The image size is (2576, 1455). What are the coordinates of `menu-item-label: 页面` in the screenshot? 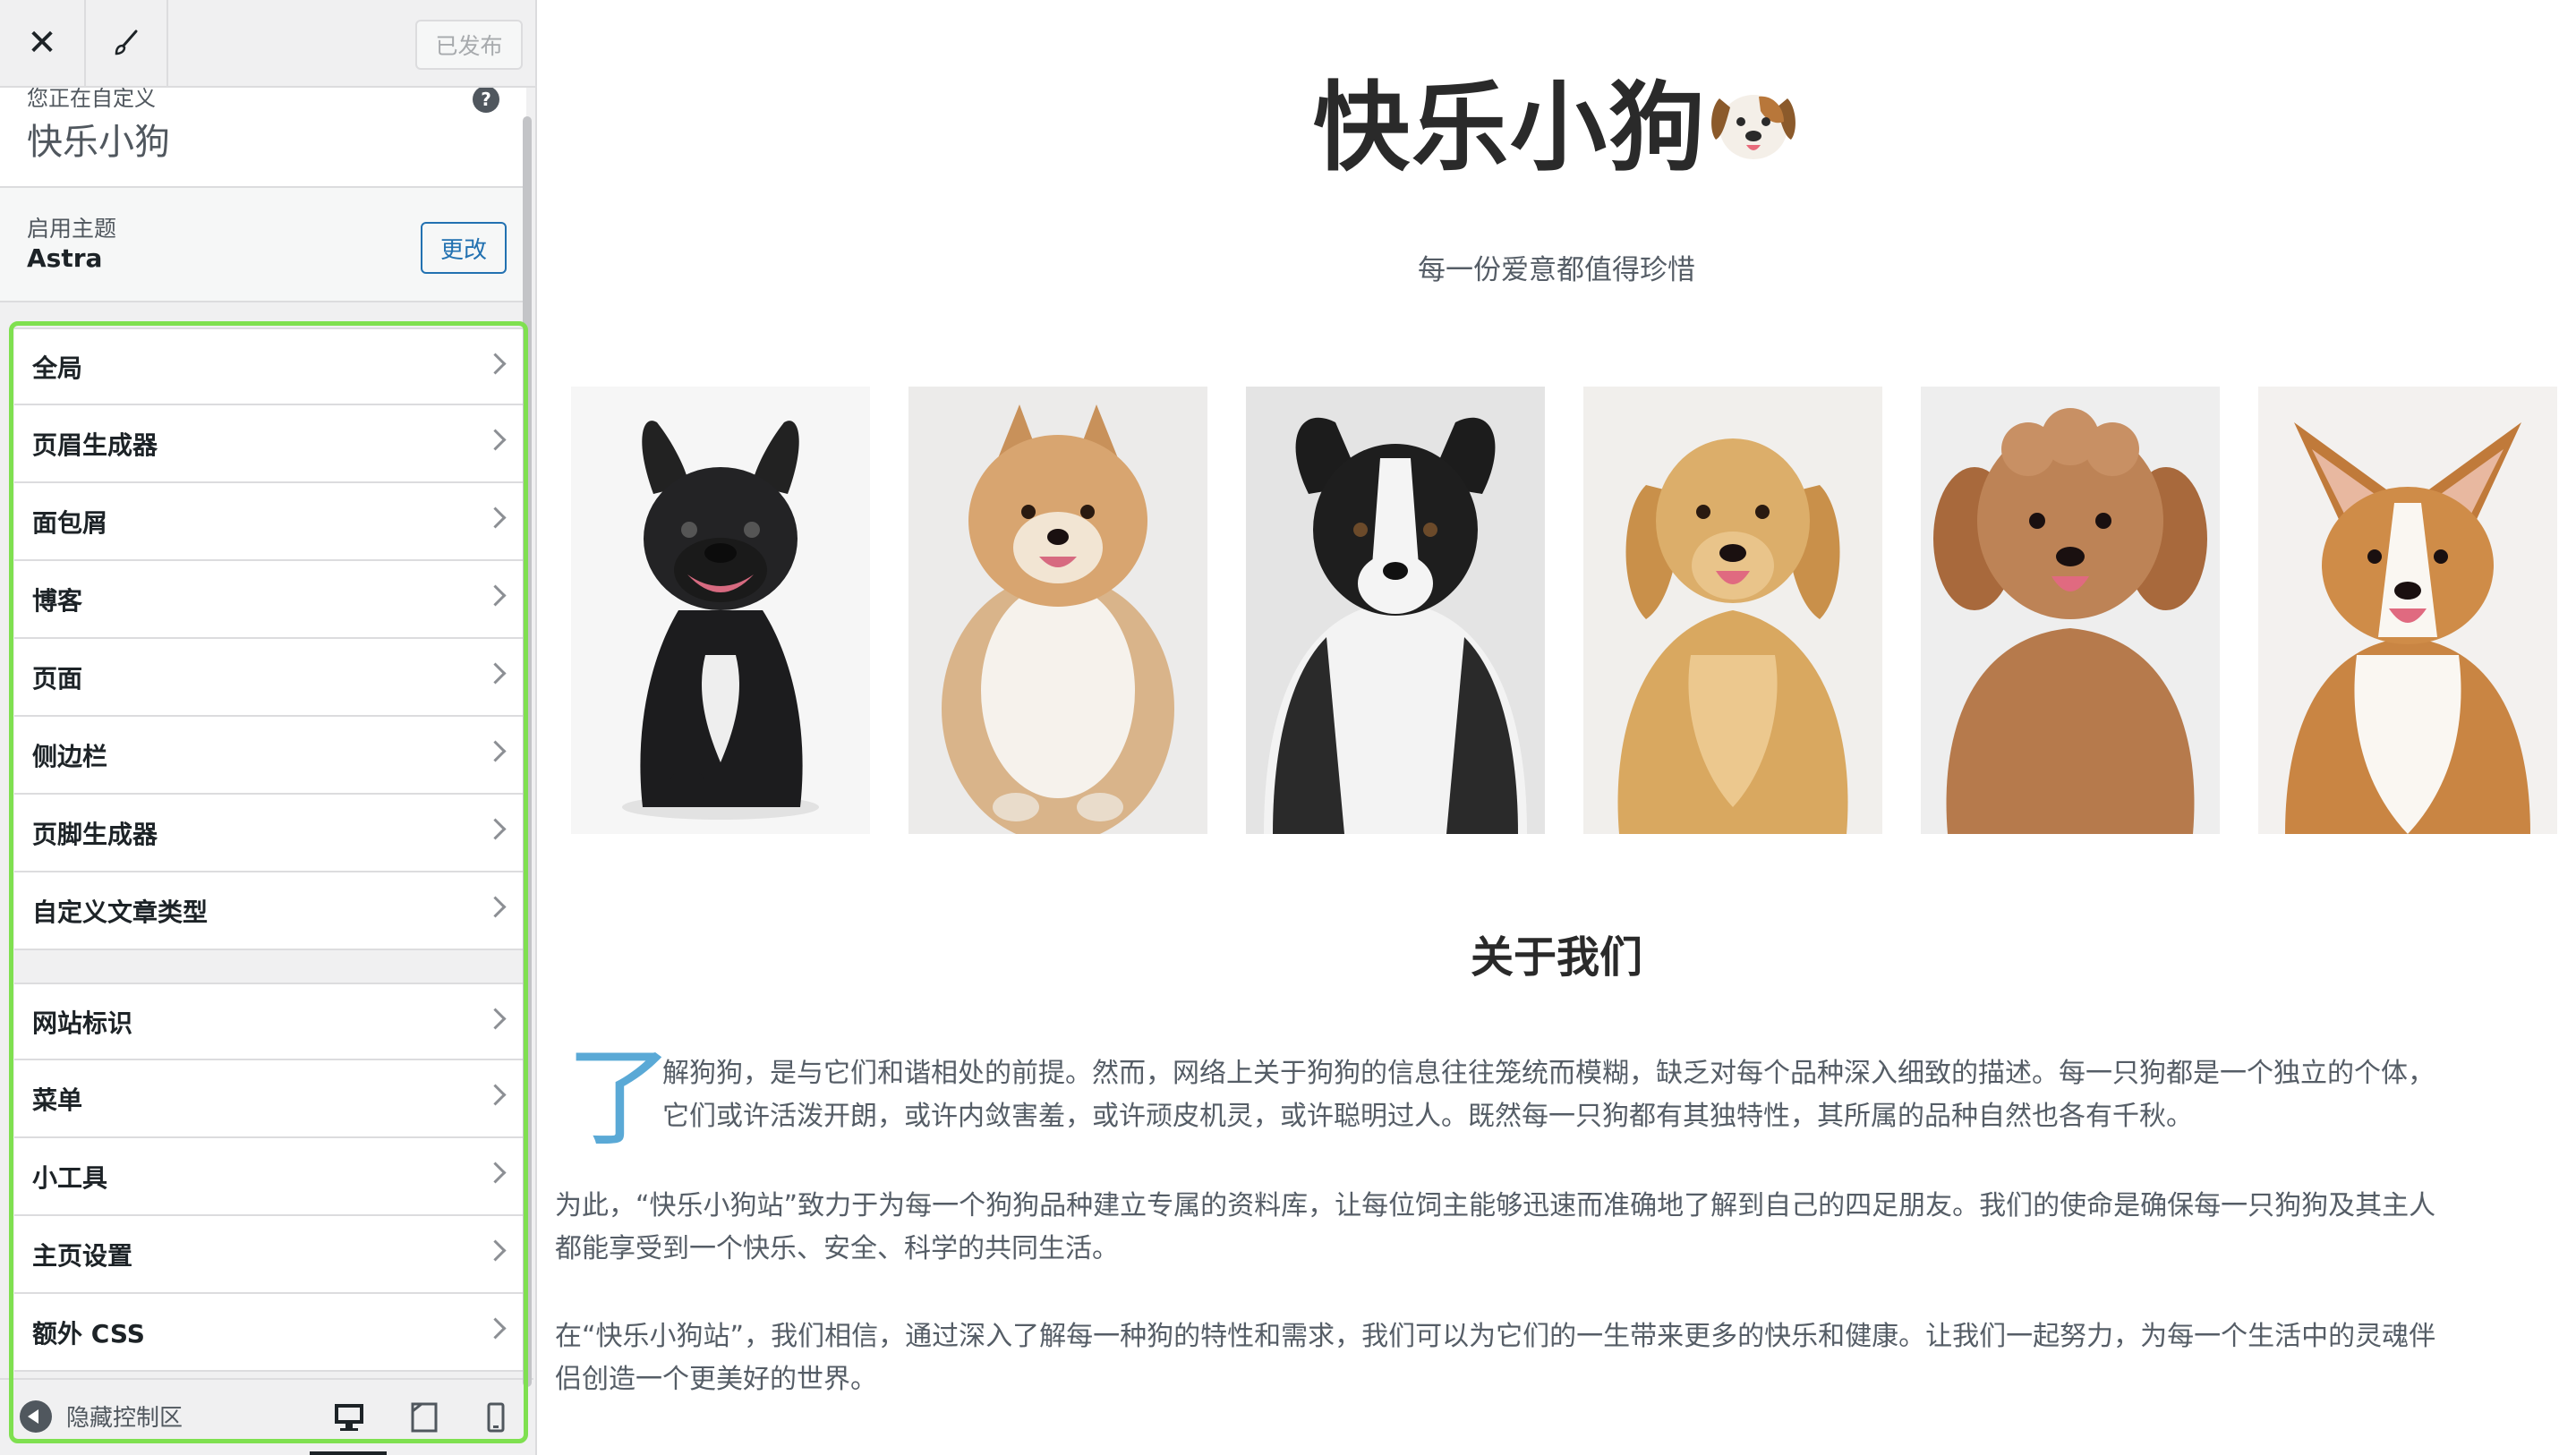 It's located at (57, 678).